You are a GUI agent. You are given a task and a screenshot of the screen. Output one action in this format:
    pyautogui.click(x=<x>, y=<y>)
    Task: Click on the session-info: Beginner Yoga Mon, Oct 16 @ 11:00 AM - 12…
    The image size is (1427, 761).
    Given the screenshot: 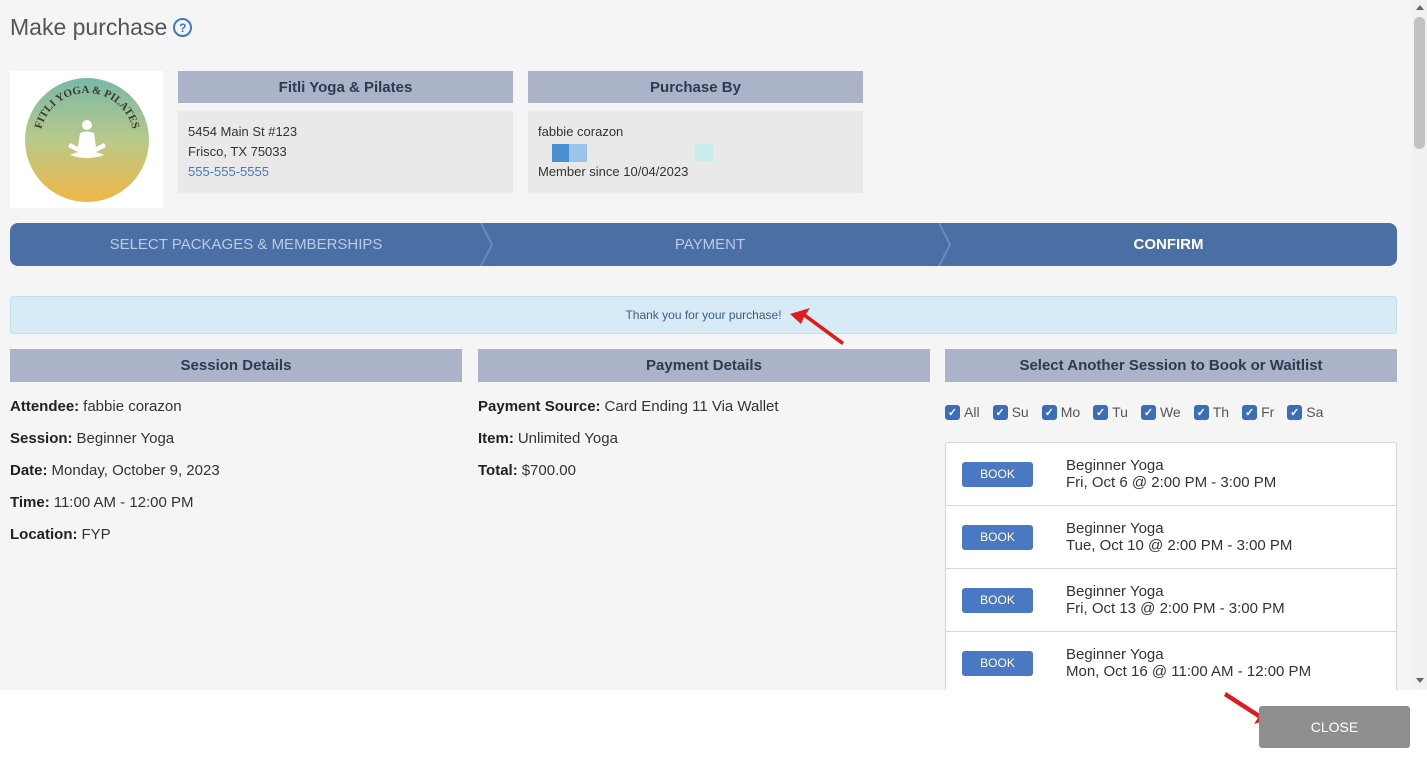 What is the action you would take?
    pyautogui.click(x=1188, y=663)
    